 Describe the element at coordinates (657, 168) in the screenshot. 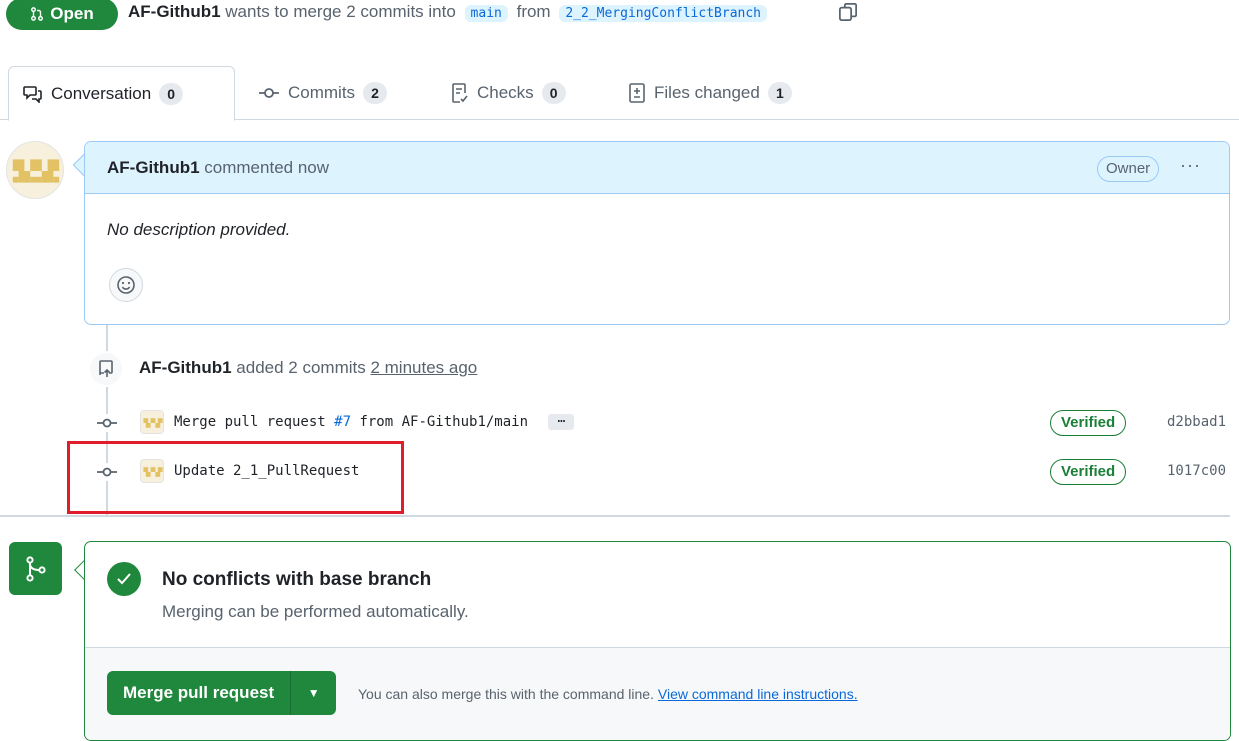

I see `comment-header: AF-Github1 commented now Owner ···` at that location.